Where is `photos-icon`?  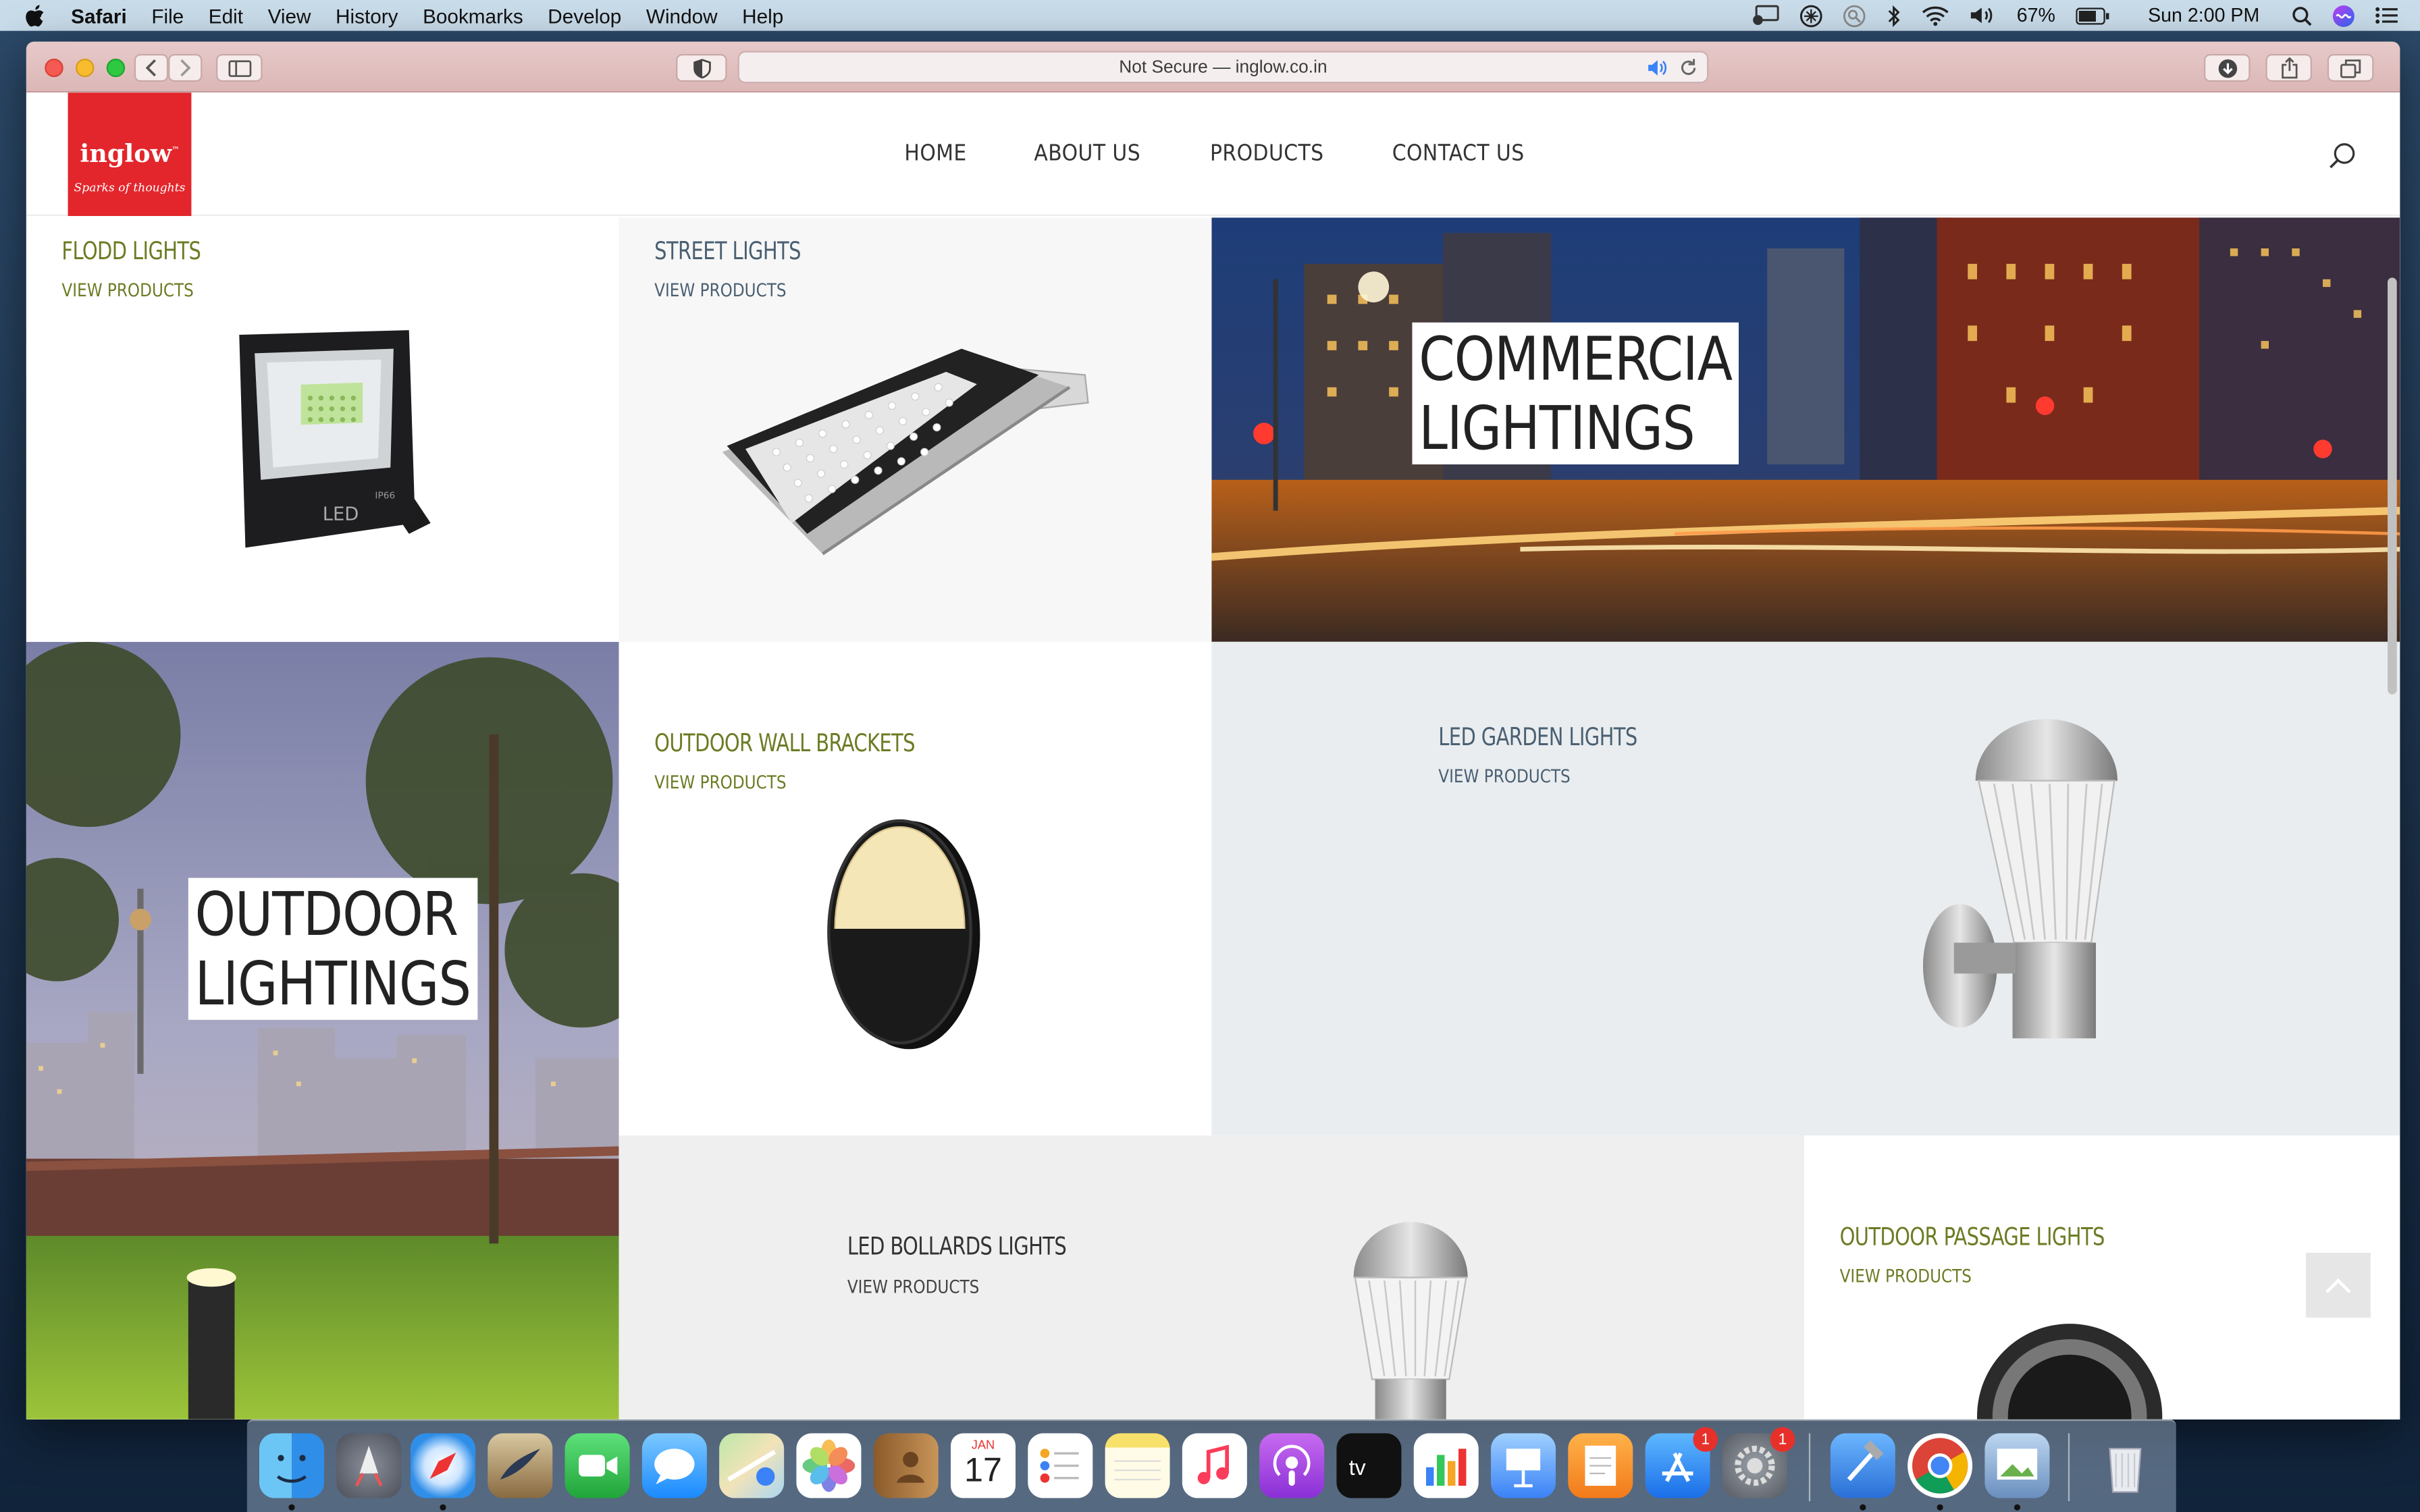
photos-icon is located at coordinates (829, 1465).